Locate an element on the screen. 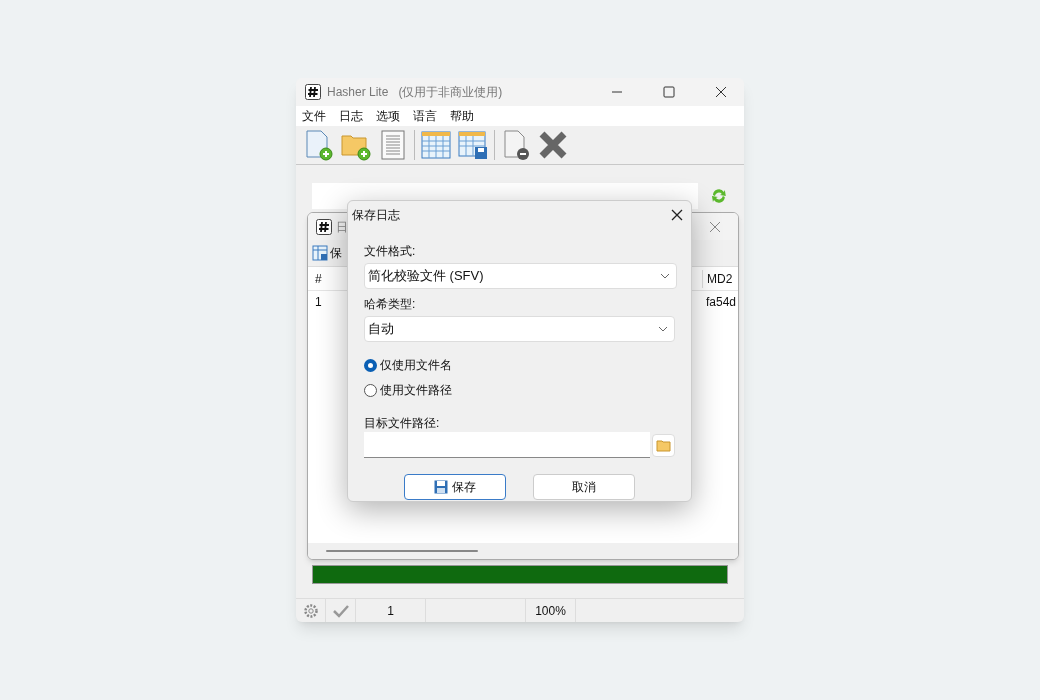  menu-item: 日志 is located at coordinates (351, 116).